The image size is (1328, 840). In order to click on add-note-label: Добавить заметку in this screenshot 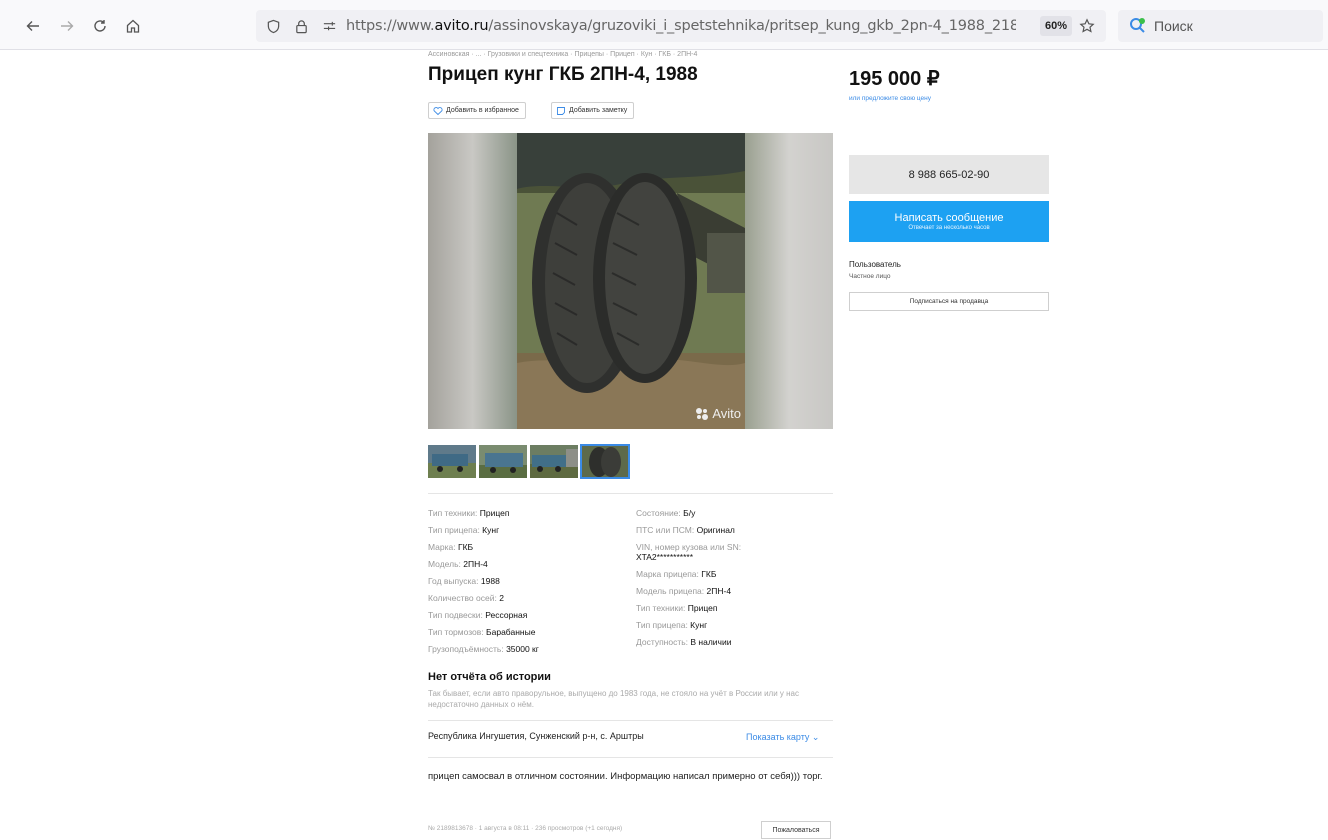, I will do `click(598, 110)`.